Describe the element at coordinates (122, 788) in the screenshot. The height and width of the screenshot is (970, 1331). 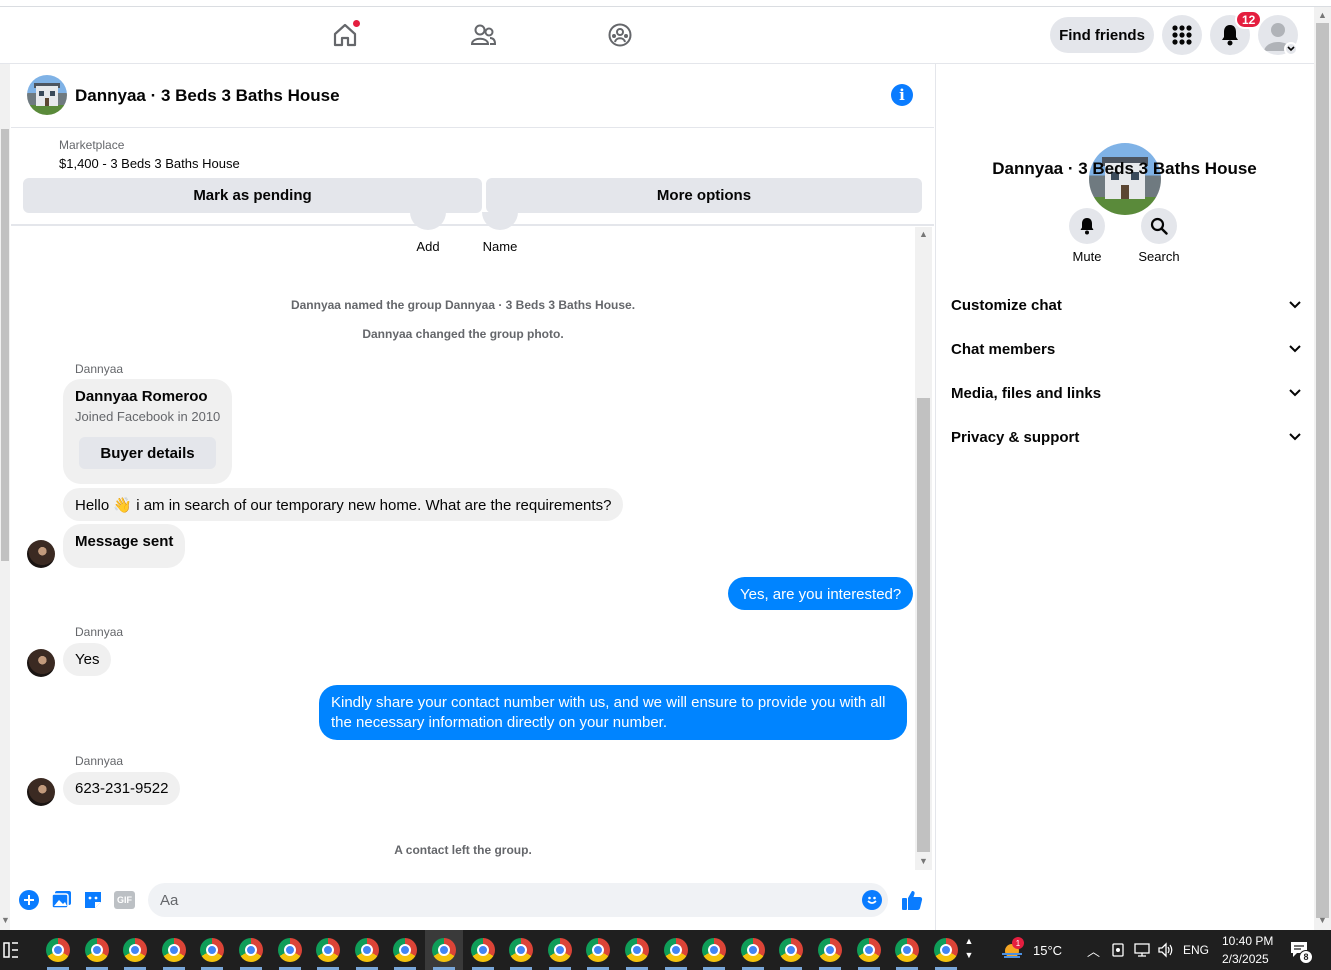
I see `incoming-message: 623-231-9522` at that location.